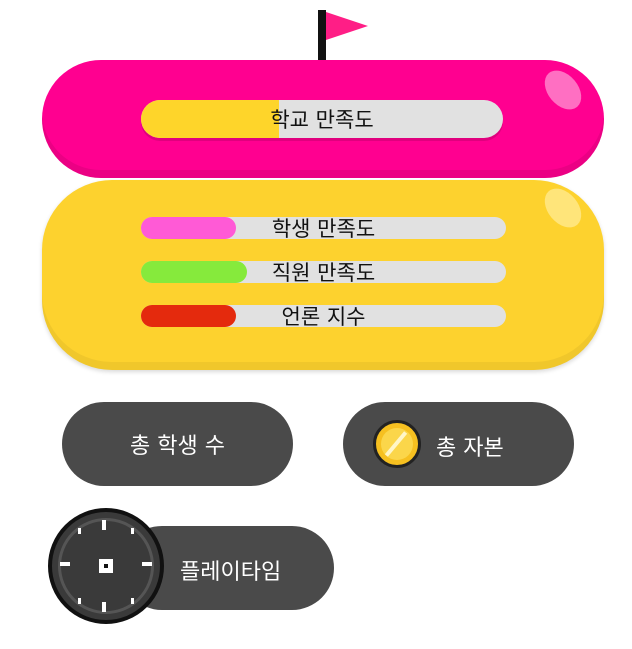 The image size is (632, 649). I want to click on flag-cloth, so click(347, 26).